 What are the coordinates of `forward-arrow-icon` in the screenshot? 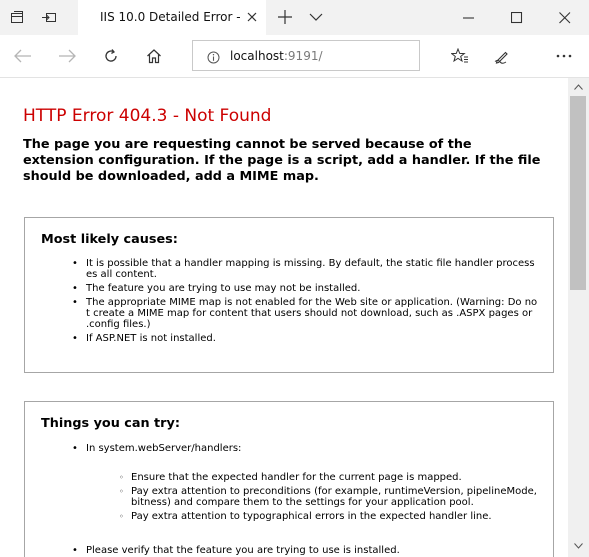 It's located at (67, 56).